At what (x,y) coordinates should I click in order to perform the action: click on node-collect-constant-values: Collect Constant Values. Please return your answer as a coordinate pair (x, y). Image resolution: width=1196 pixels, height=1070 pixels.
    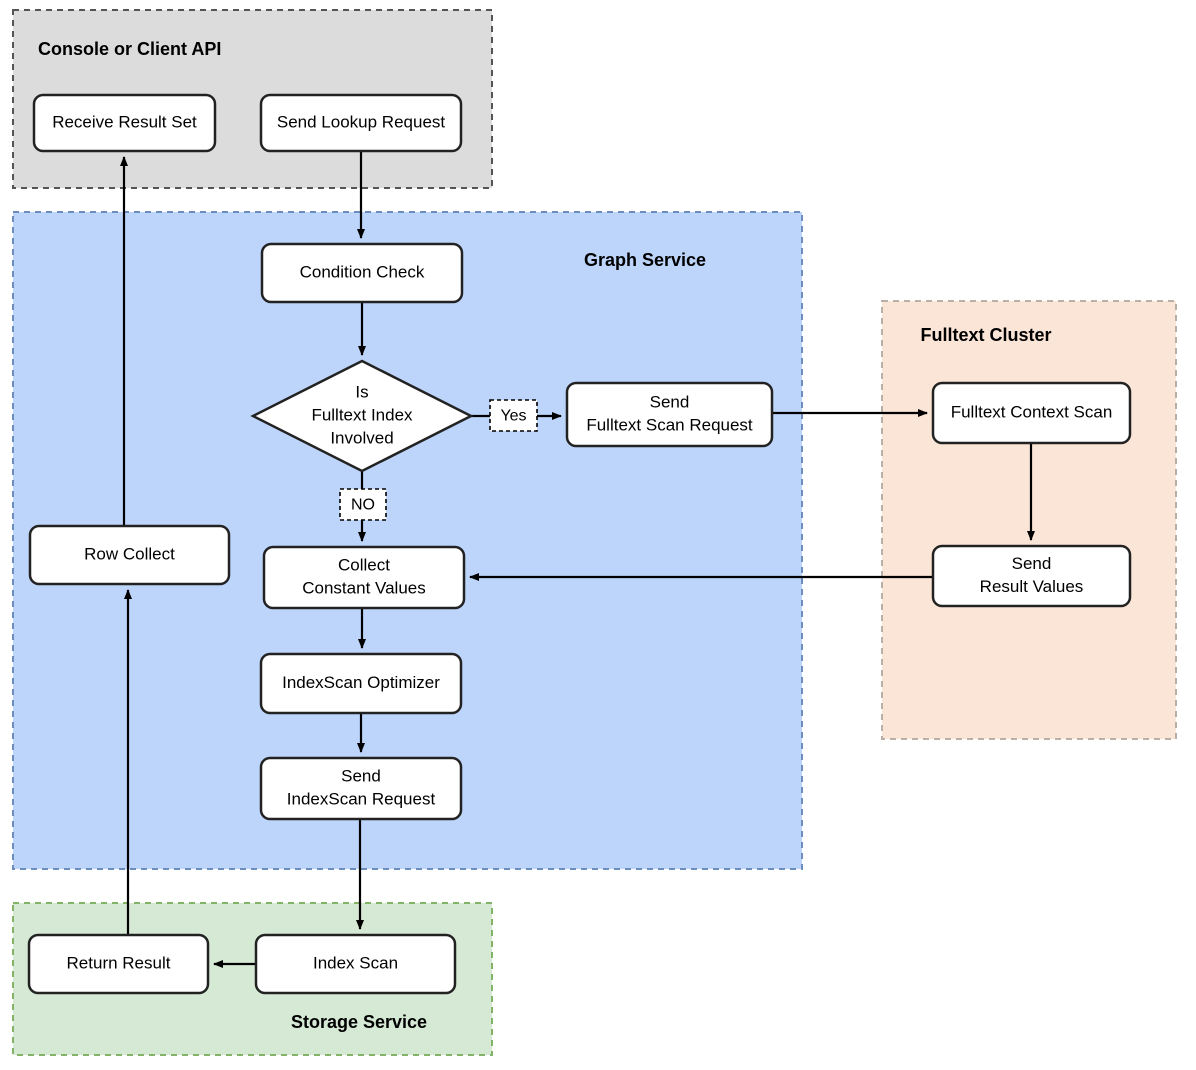
    Looking at the image, I should click on (364, 577).